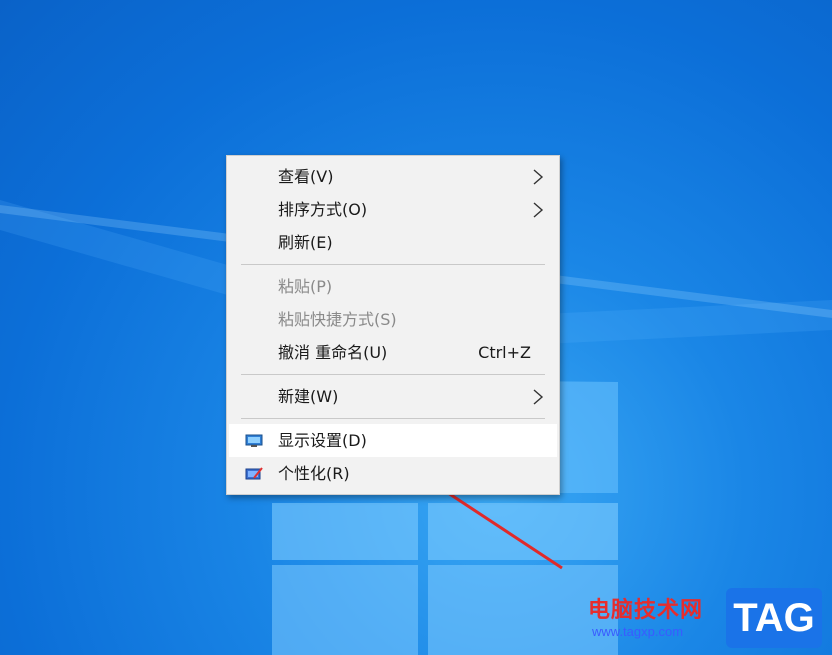 This screenshot has width=832, height=655. What do you see at coordinates (305, 242) in the screenshot?
I see `menu-item-label: 刷新(E)` at bounding box center [305, 242].